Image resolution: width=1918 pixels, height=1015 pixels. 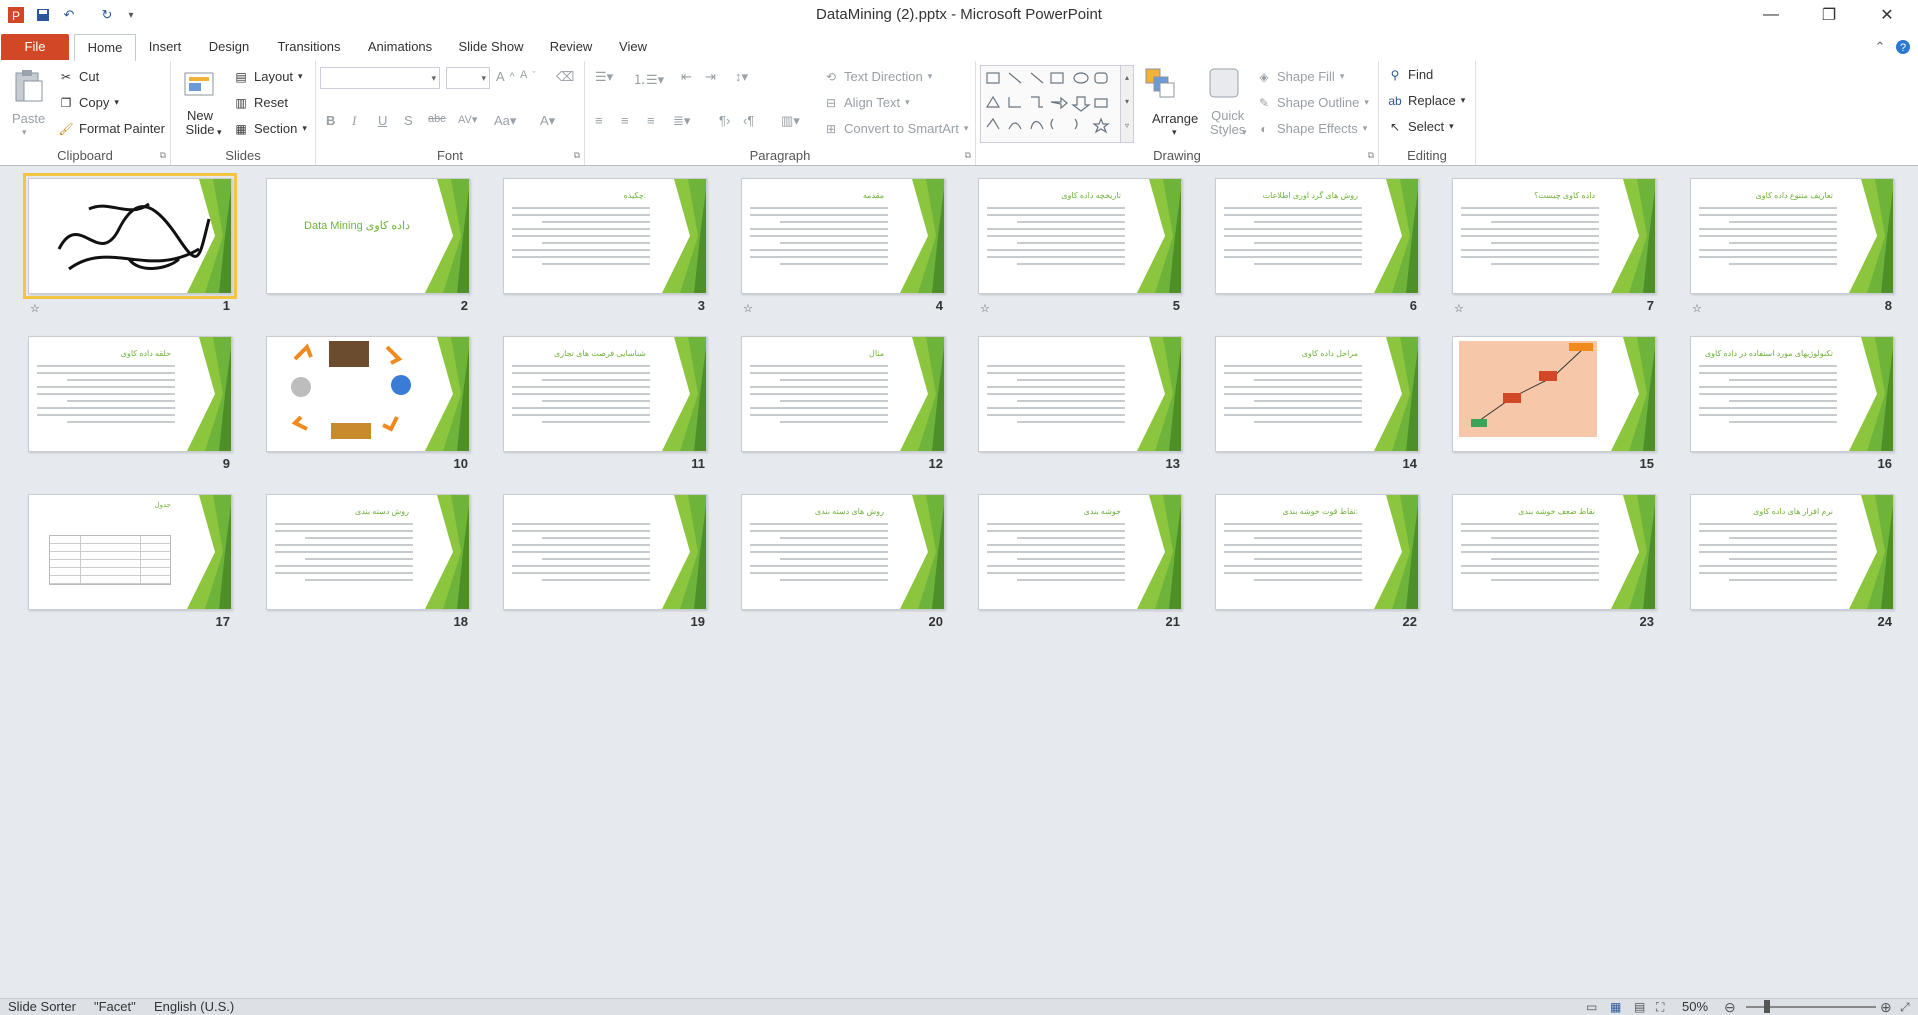 I want to click on slide-thumbnail: جدول, so click(x=130, y=552).